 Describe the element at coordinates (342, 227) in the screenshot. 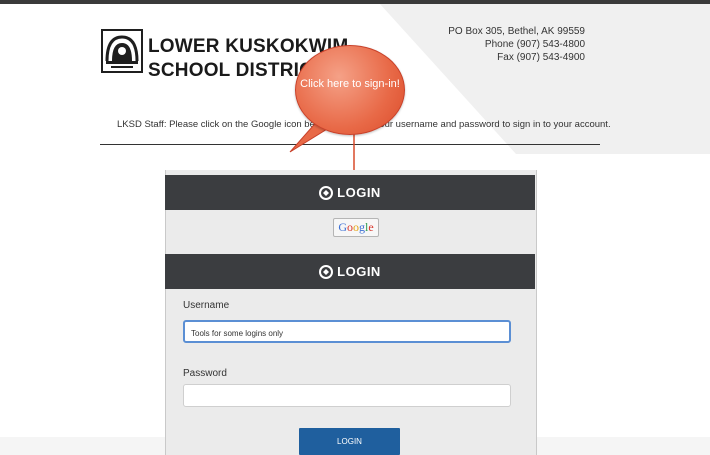

I see `google-letter: G` at that location.